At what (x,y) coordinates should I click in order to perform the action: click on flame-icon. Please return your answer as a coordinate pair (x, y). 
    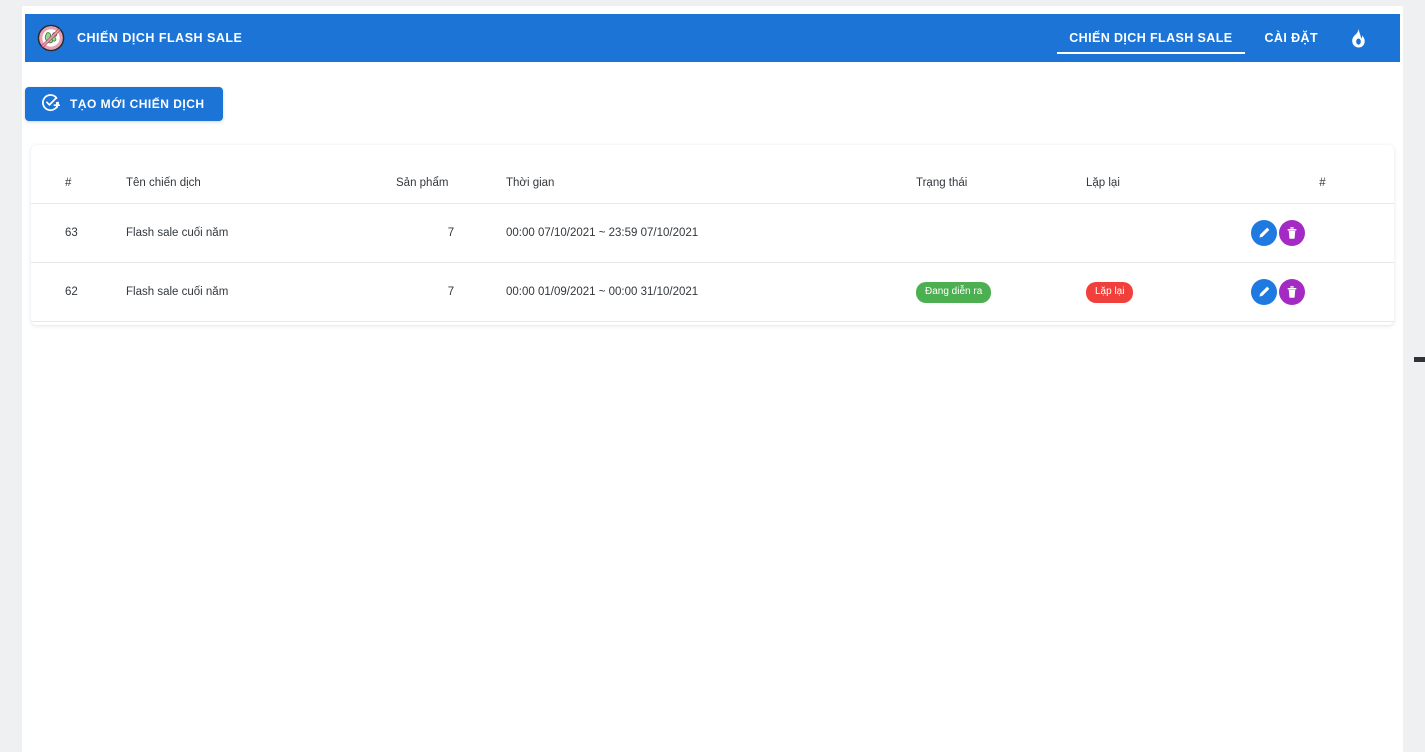
    Looking at the image, I should click on (1356, 38).